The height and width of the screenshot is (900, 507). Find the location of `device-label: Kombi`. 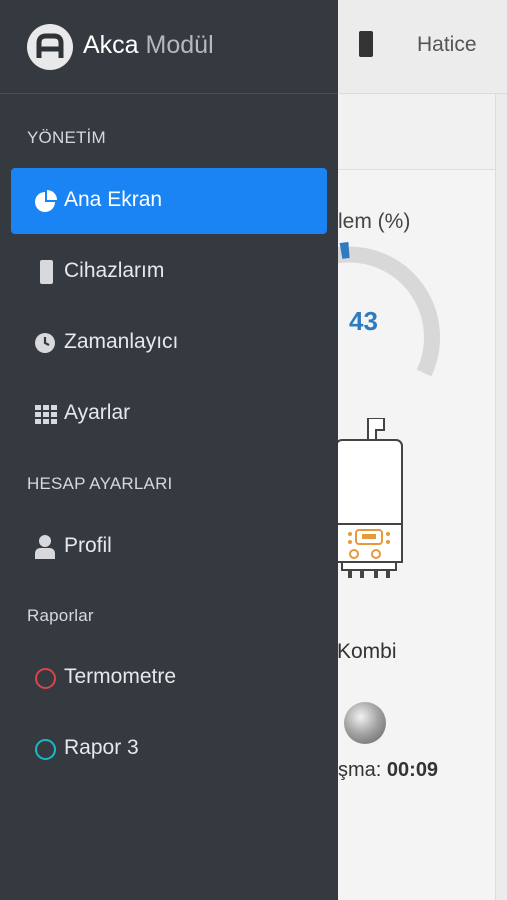

device-label: Kombi is located at coordinates (367, 651).